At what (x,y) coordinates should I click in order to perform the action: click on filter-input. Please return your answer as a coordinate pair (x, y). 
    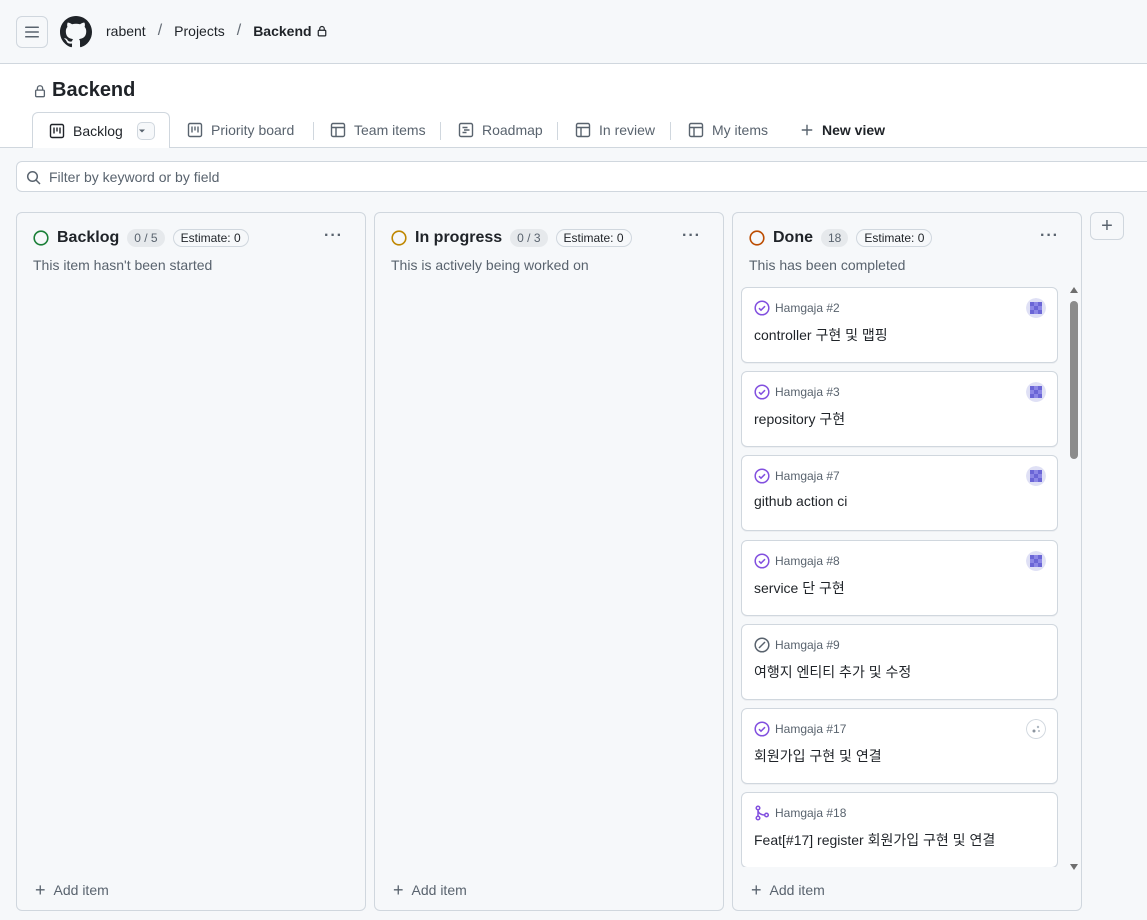
    Looking at the image, I should click on (598, 176).